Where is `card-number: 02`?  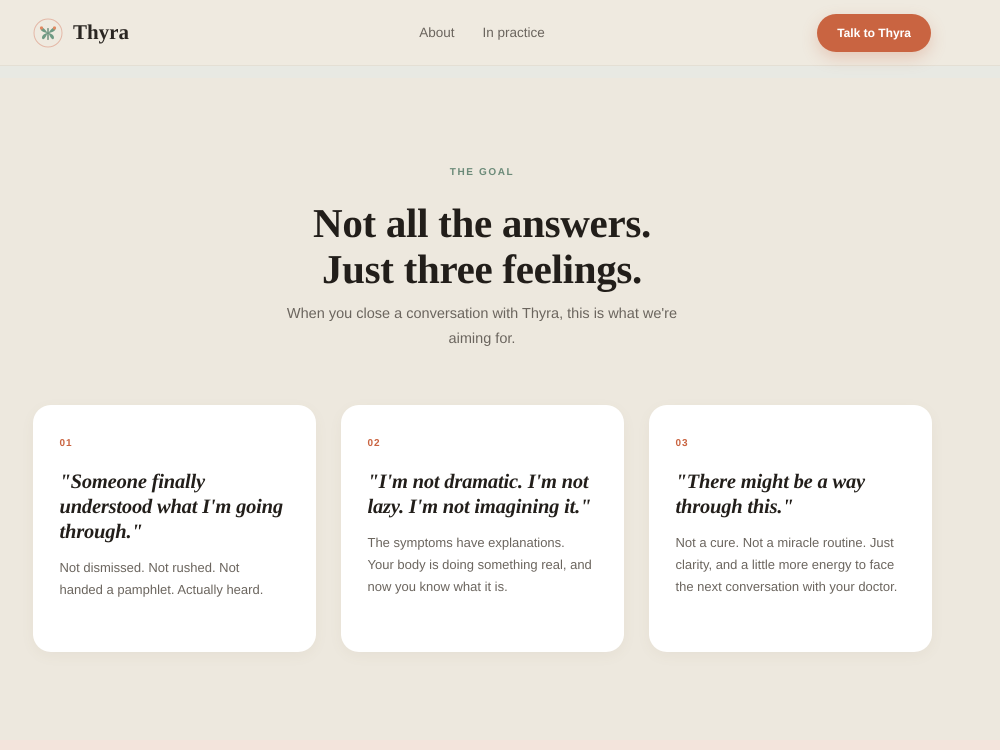 card-number: 02 is located at coordinates (374, 444).